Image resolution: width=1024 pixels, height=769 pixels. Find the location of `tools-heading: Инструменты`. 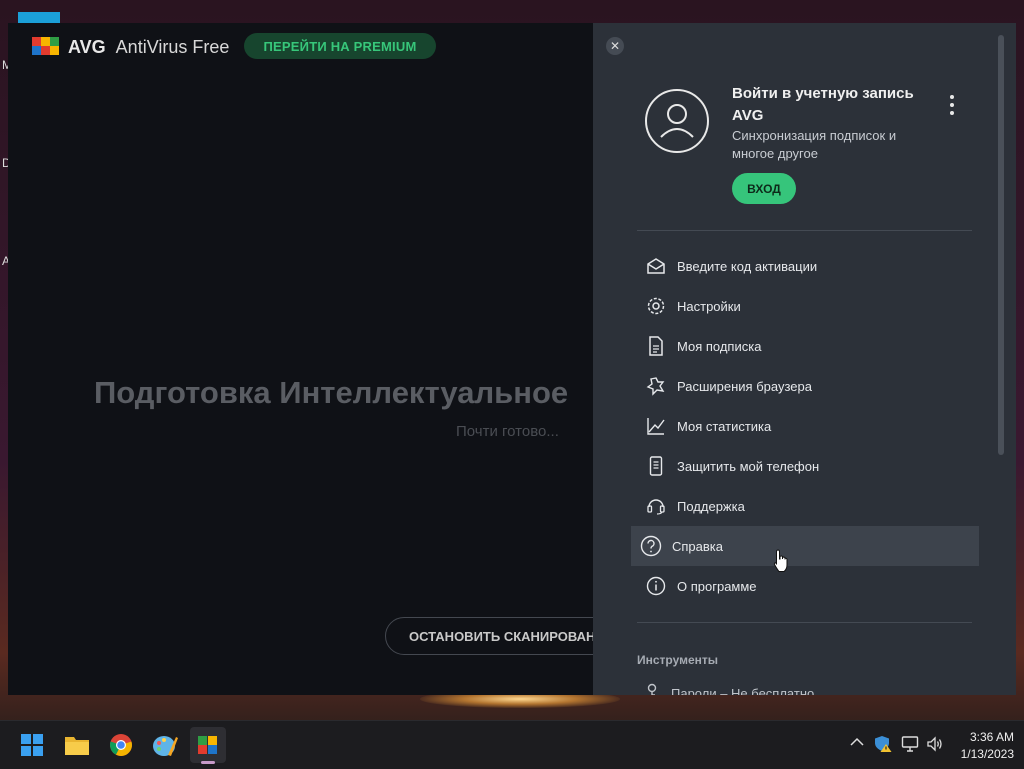

tools-heading: Инструменты is located at coordinates (678, 660).